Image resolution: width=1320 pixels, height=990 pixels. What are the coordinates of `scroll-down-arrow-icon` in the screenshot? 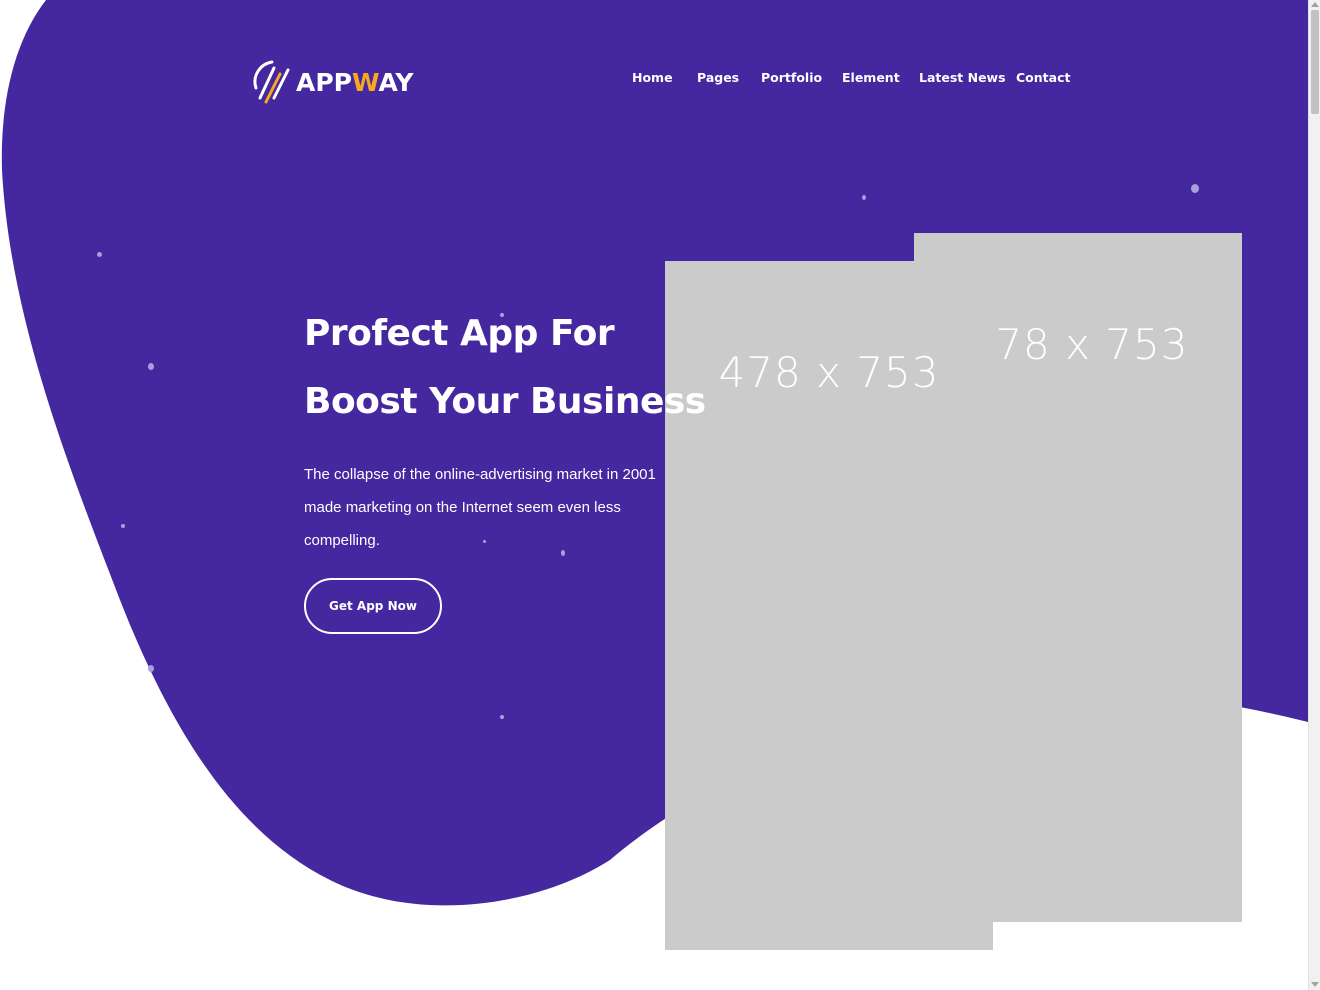 It's located at (1315, 984).